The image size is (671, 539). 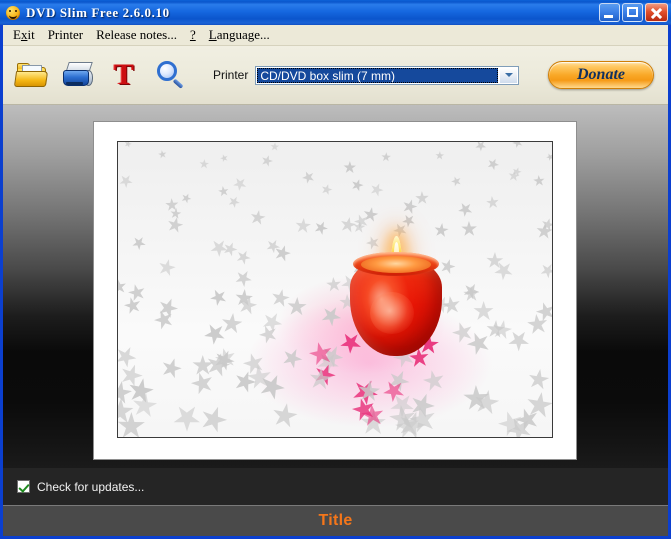 I want to click on donate-area: Donate, so click(x=601, y=75).